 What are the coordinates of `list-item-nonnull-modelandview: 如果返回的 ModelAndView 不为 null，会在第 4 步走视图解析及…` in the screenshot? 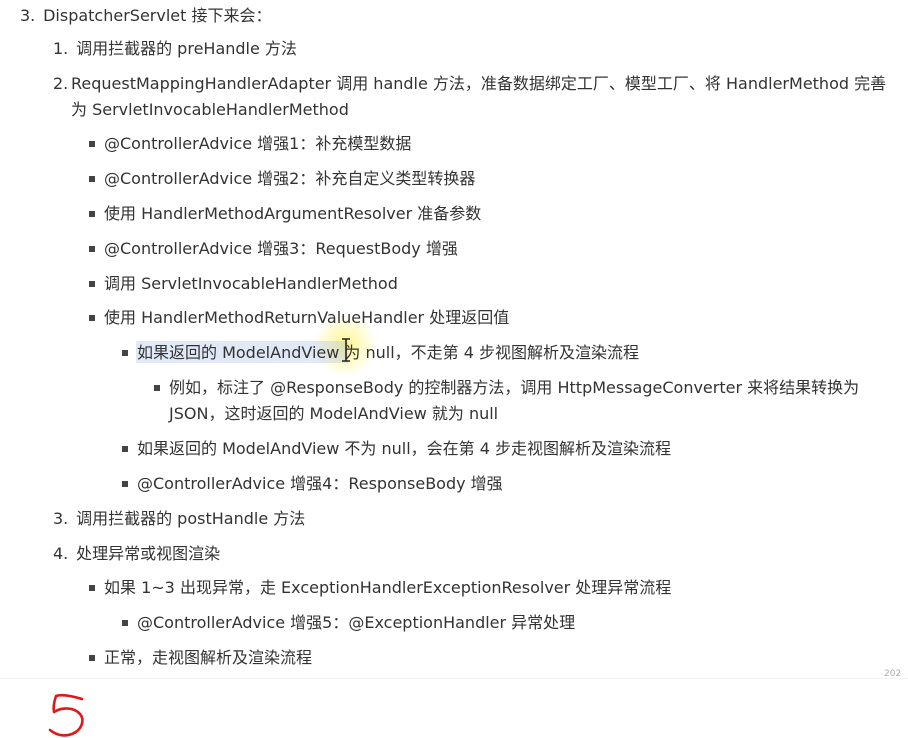 It's located at (404, 448).